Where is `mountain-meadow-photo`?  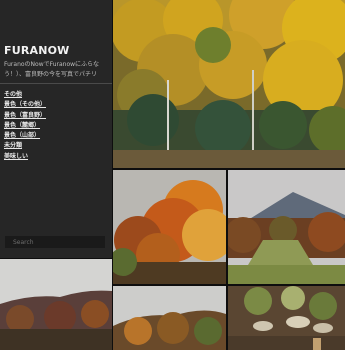
mountain-meadow-photo is located at coordinates (286, 227).